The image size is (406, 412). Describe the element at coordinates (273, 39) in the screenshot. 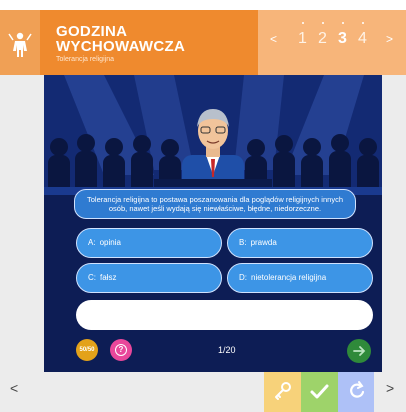

I see `nav-prev-button: <` at that location.